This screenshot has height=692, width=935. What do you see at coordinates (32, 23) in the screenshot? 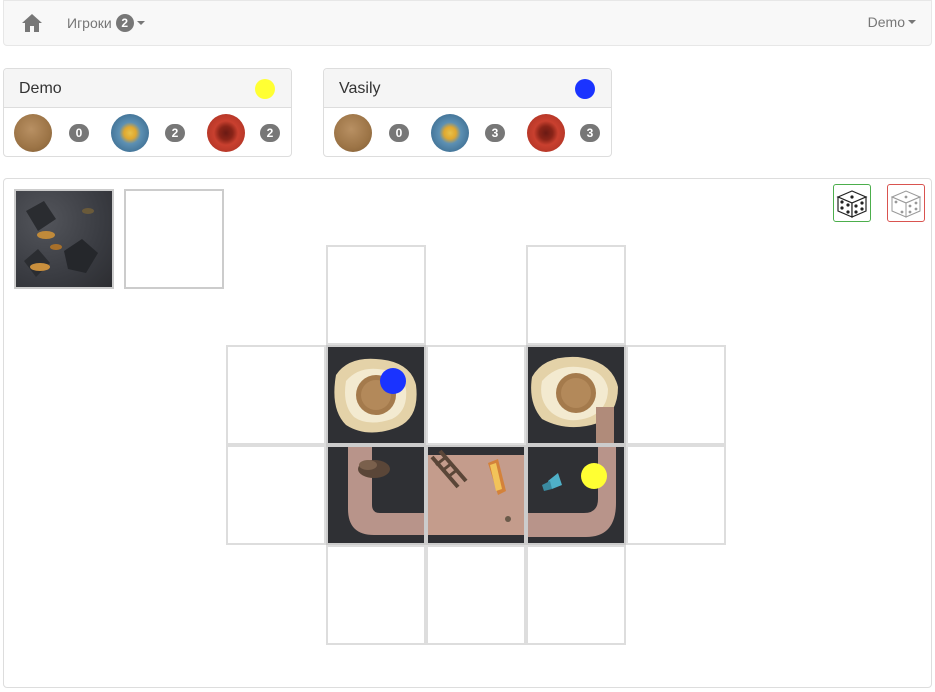
I see `home-icon` at bounding box center [32, 23].